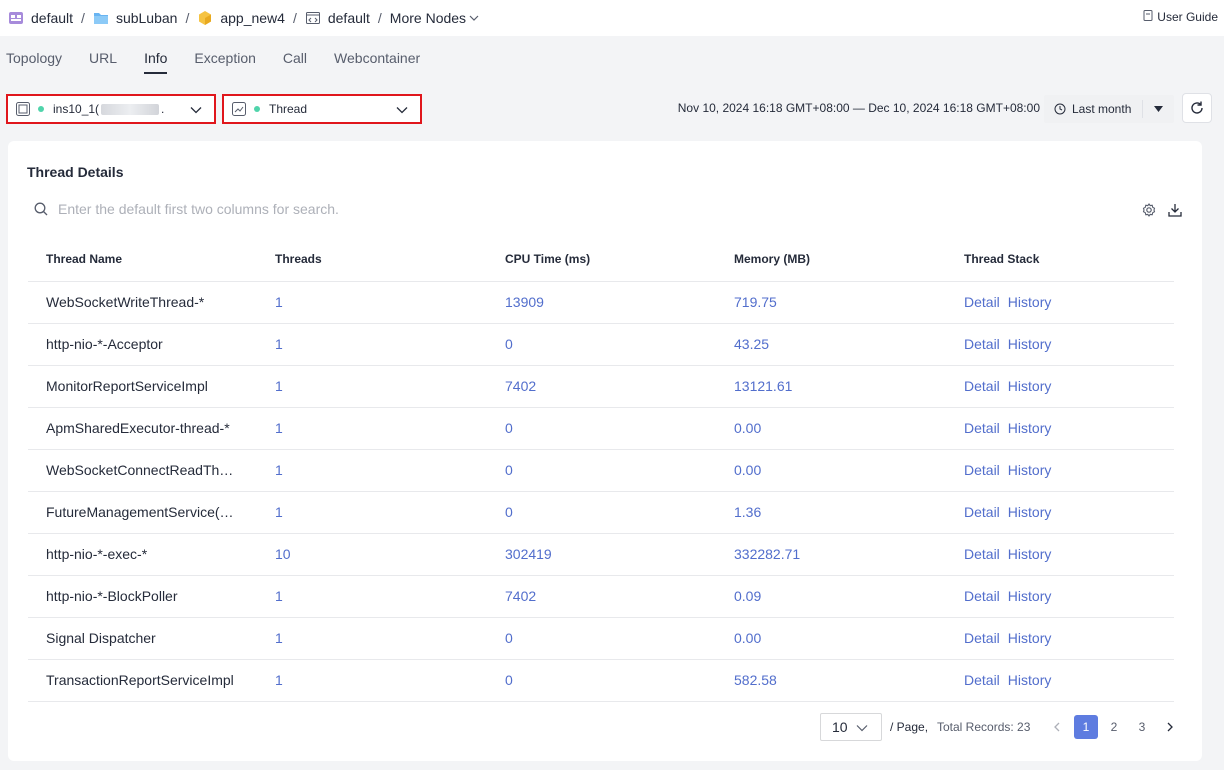 Image resolution: width=1224 pixels, height=770 pixels. Describe the element at coordinates (831, 554) in the screenshot. I see `cell-memory: 332282.71` at that location.